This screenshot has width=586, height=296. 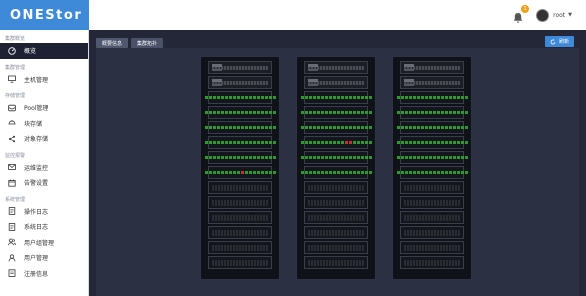 I want to click on sidebar-item-label: 用户管理, so click(x=36, y=259).